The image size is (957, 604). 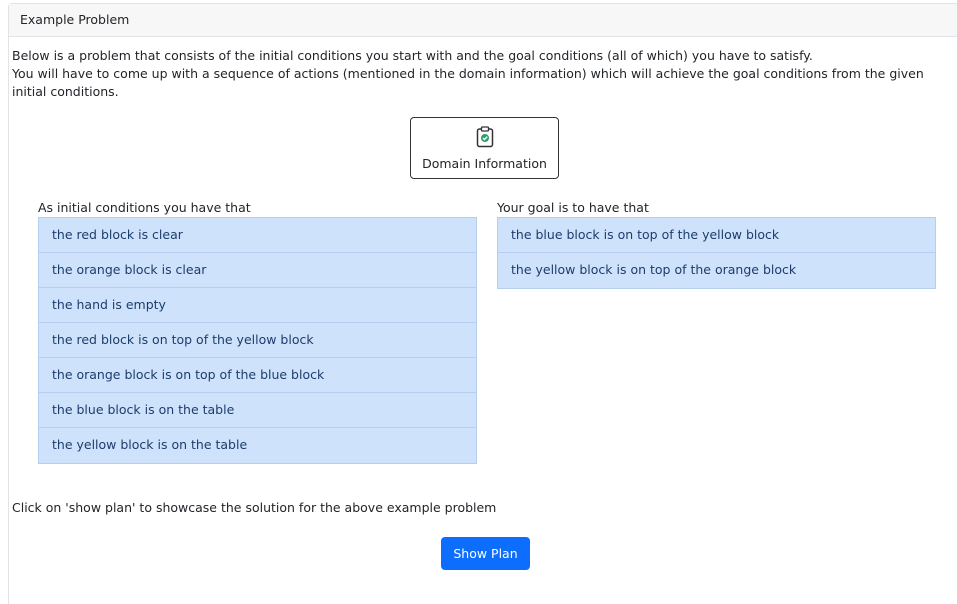 I want to click on initial-condition-item: the hand is empty, so click(x=257, y=305).